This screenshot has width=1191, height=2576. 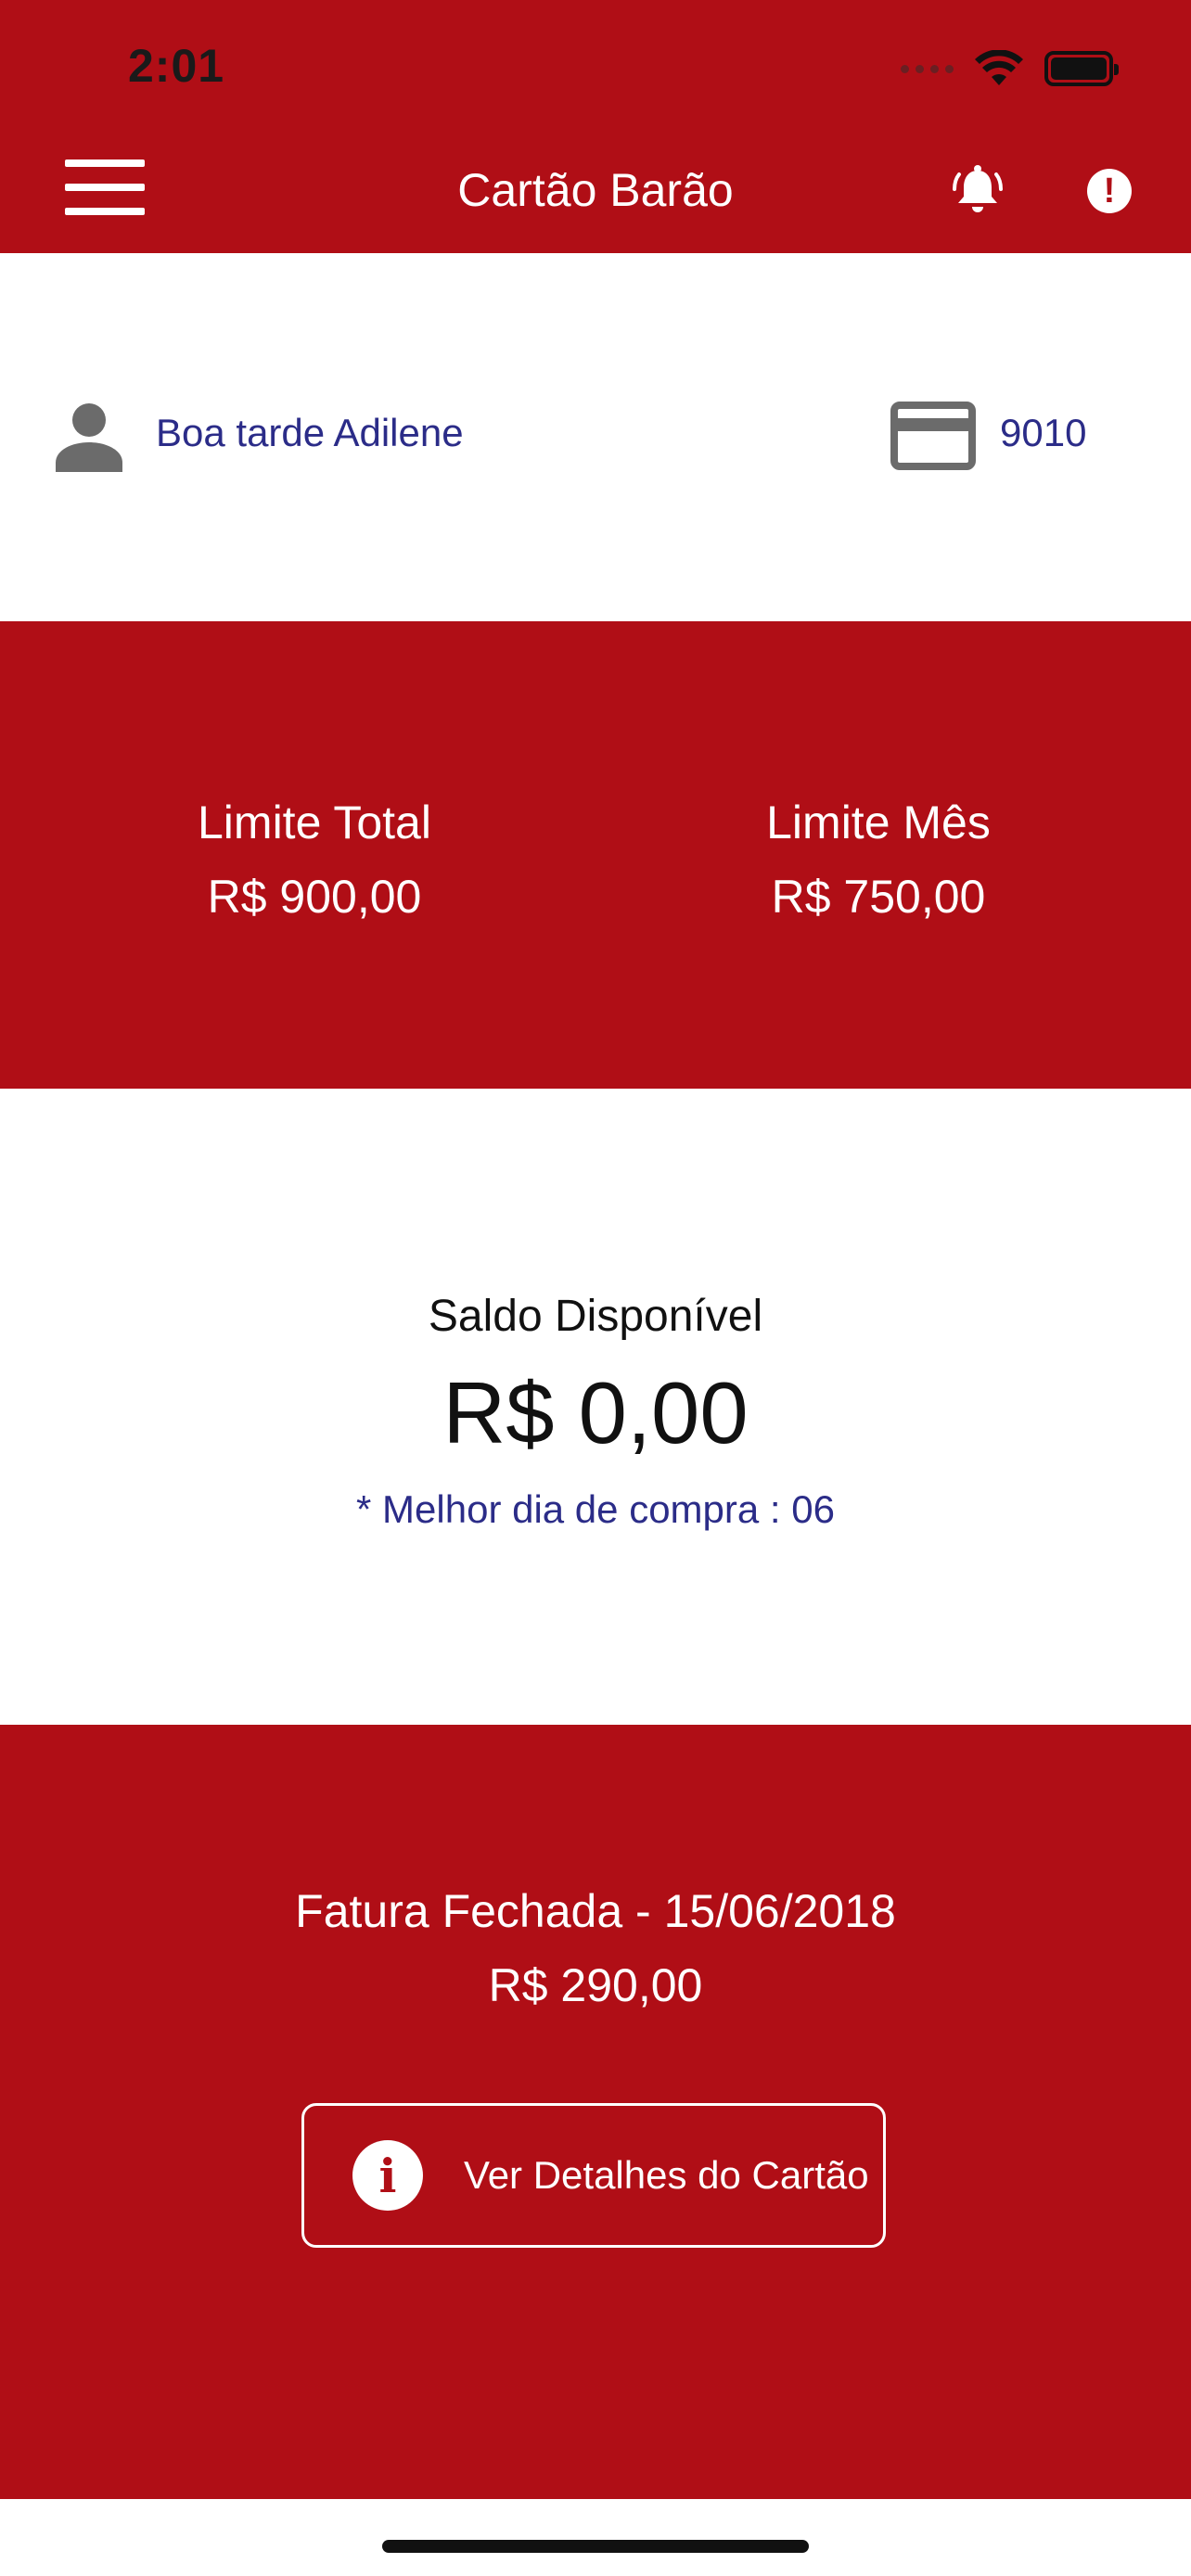 What do you see at coordinates (879, 897) in the screenshot?
I see `limit-month-value: R$ 750,00` at bounding box center [879, 897].